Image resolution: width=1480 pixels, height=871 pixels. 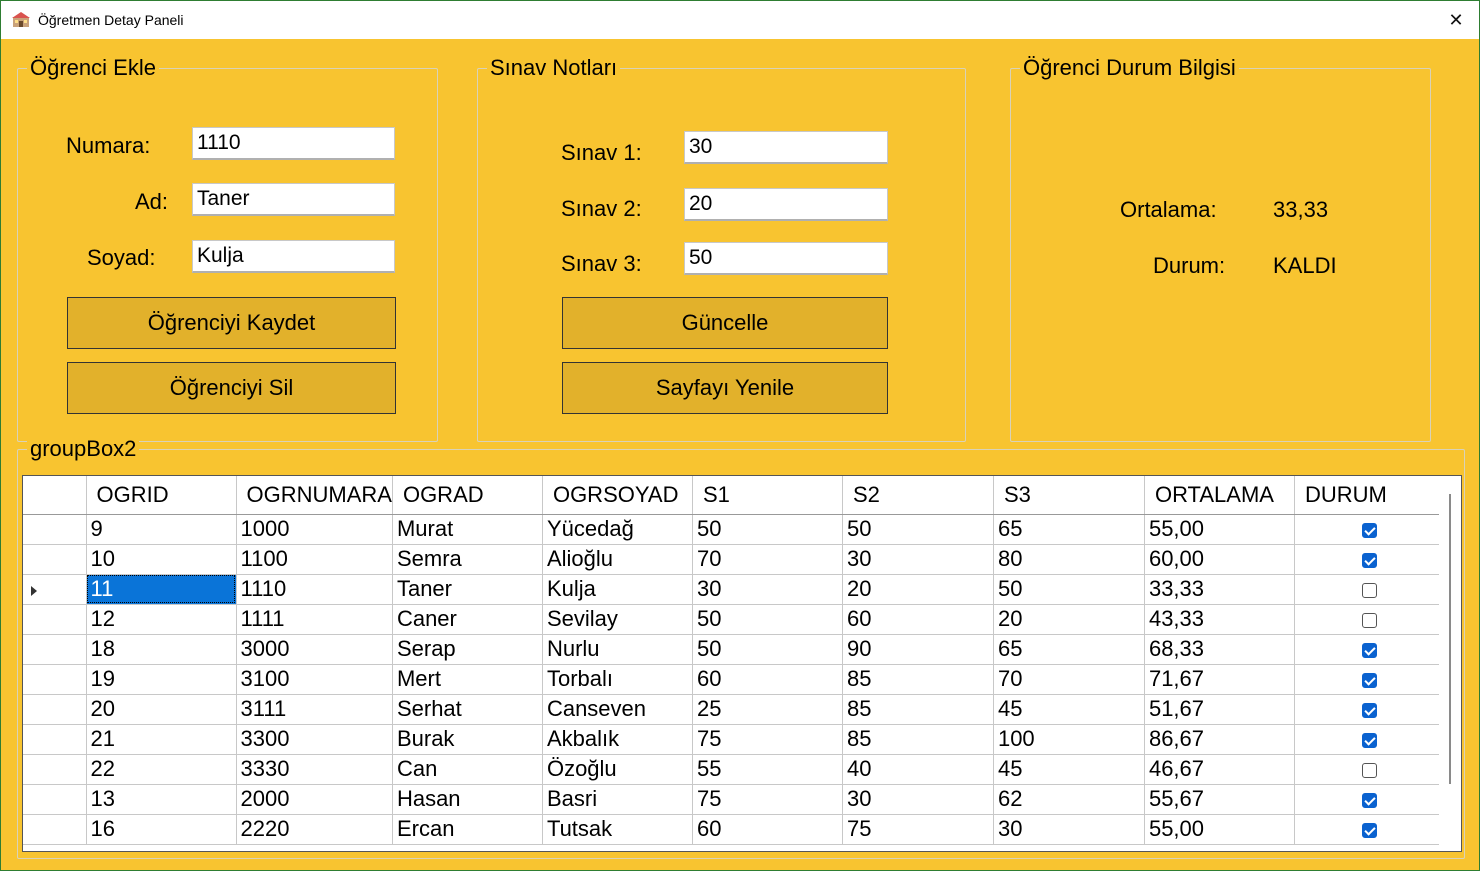 What do you see at coordinates (617, 769) in the screenshot?
I see `table-cell: Özoğlu` at bounding box center [617, 769].